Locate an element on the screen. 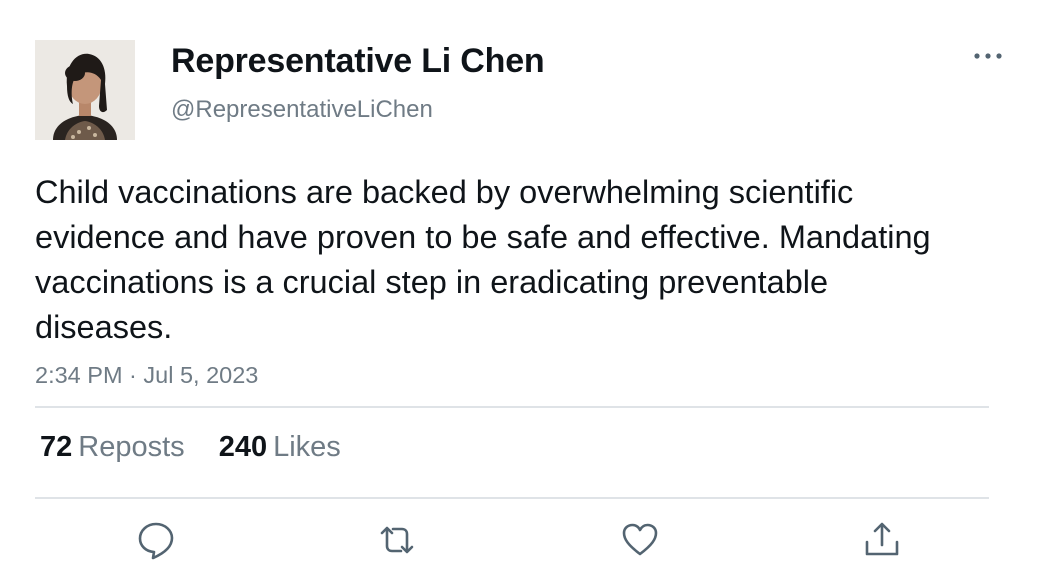 The height and width of the screenshot is (570, 1050). likes-count: 240 is located at coordinates (243, 447).